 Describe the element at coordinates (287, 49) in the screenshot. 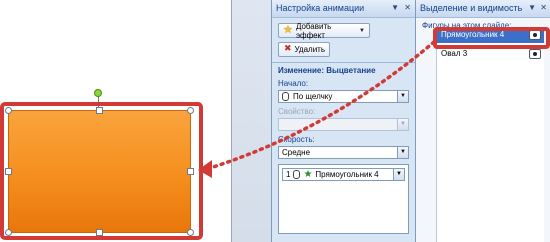

I see `remove-icon` at that location.